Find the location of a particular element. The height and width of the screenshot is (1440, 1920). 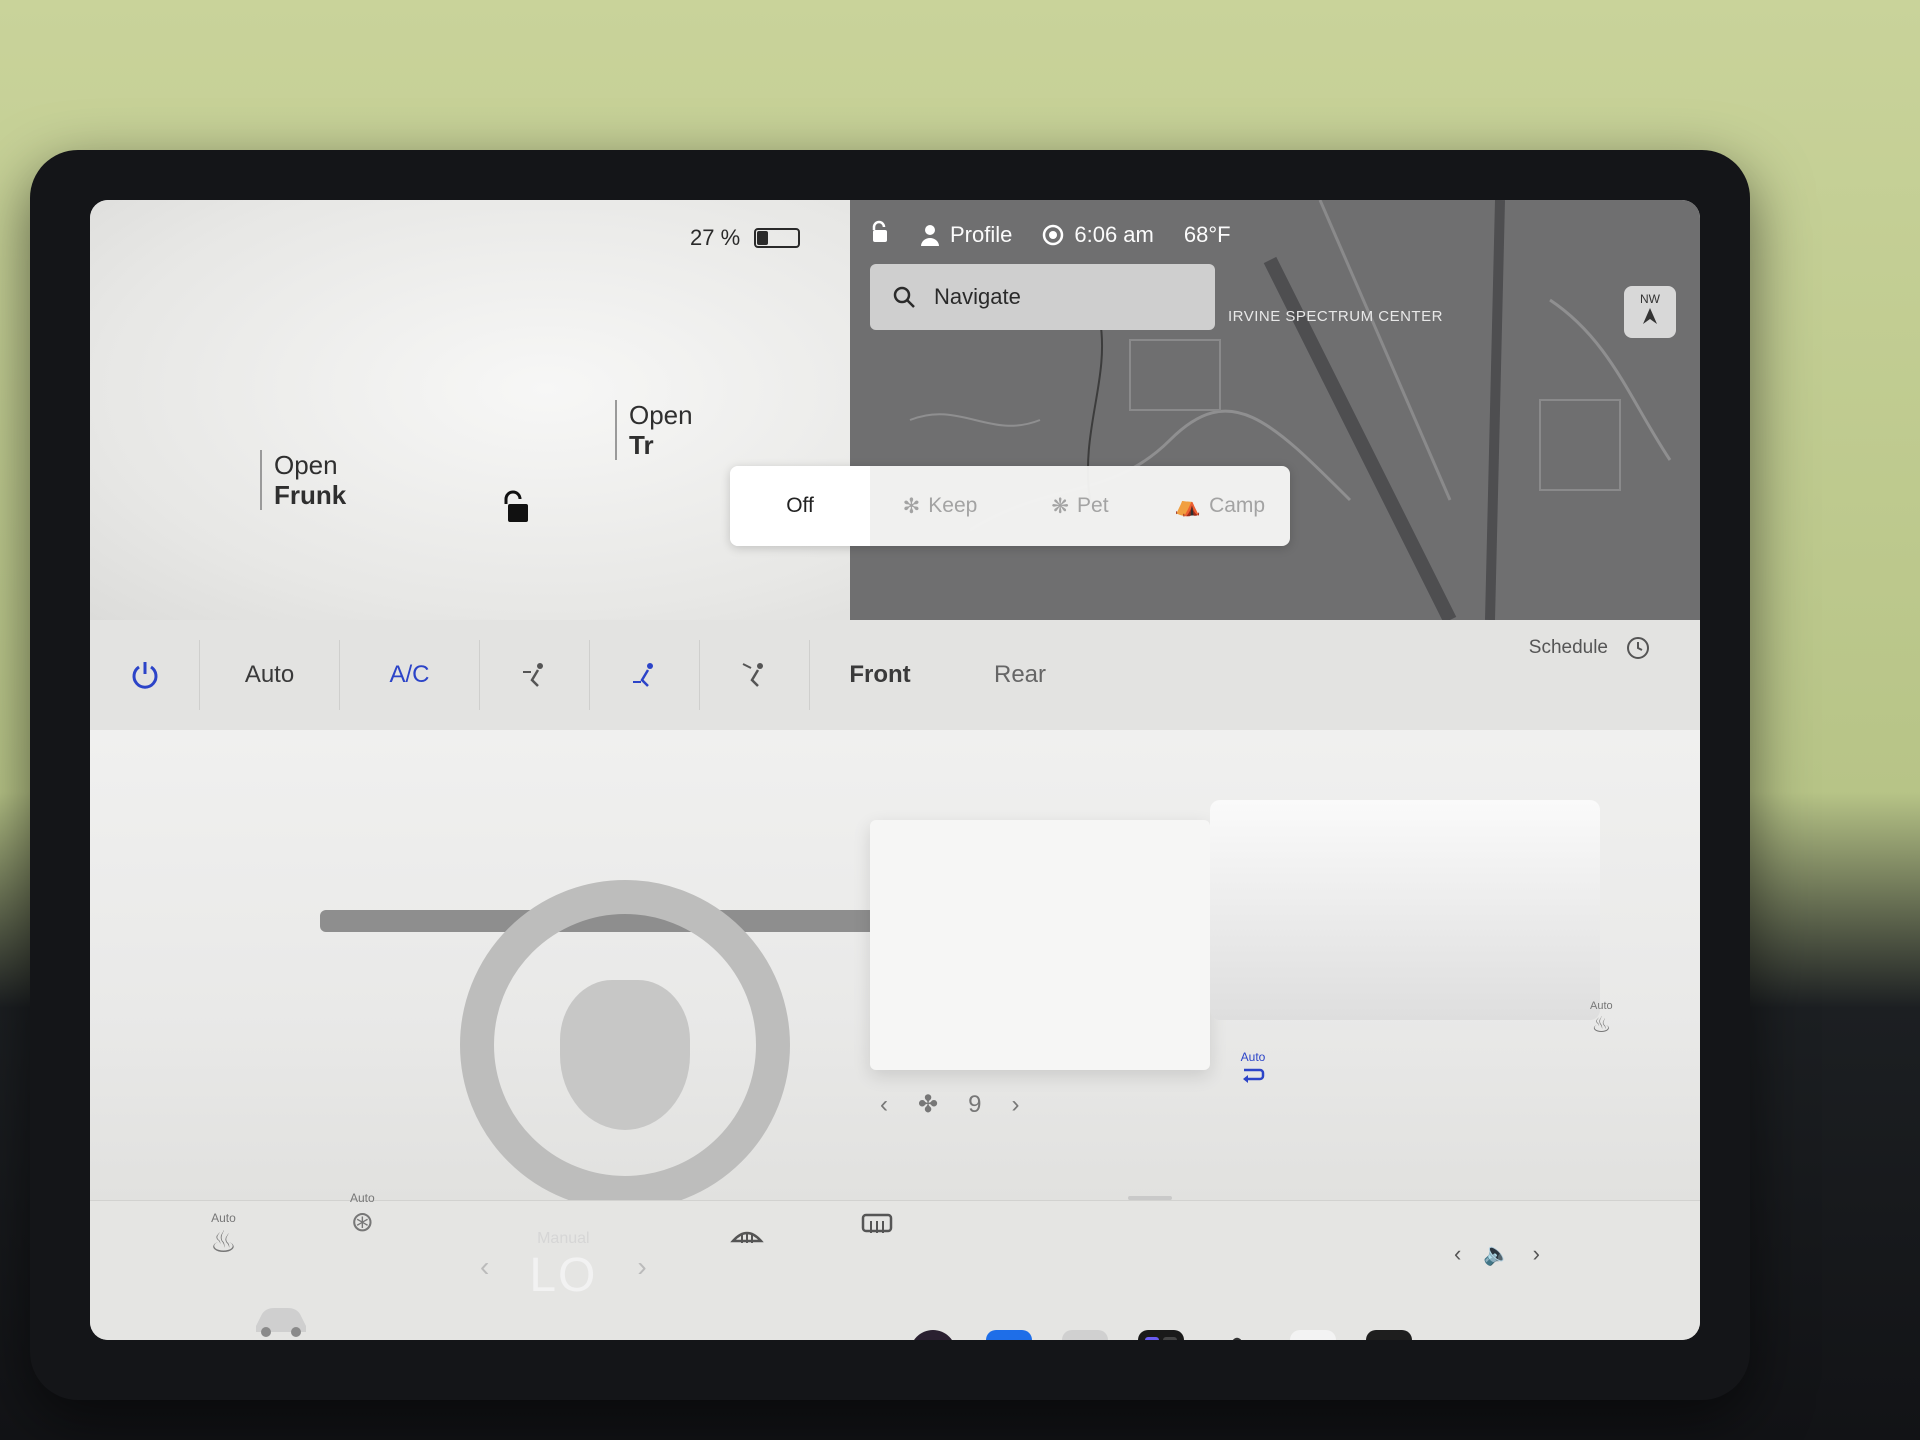

climate-control-row: Auto A/C Front Rear is located at coordinates (895, 675).